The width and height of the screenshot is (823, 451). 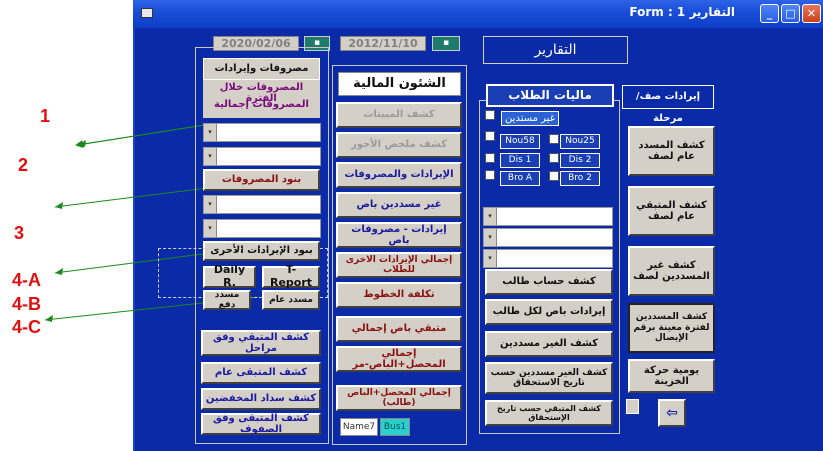 I want to click on chip-dis1: Dis 1, so click(x=520, y=160).